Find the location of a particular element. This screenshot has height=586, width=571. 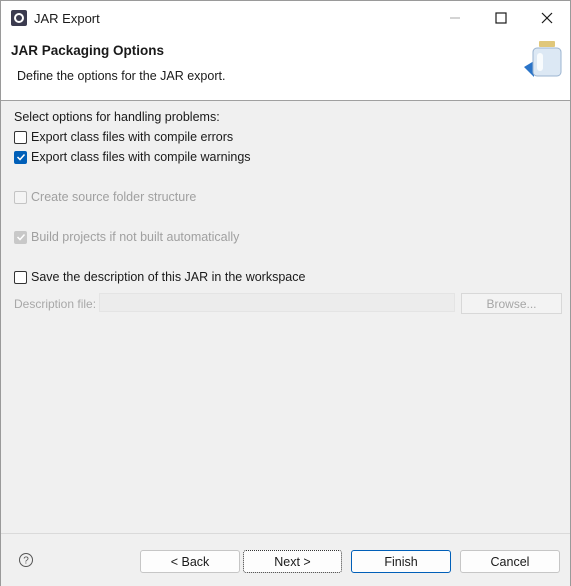

source-structure-option: Create source folder structure is located at coordinates (105, 197).